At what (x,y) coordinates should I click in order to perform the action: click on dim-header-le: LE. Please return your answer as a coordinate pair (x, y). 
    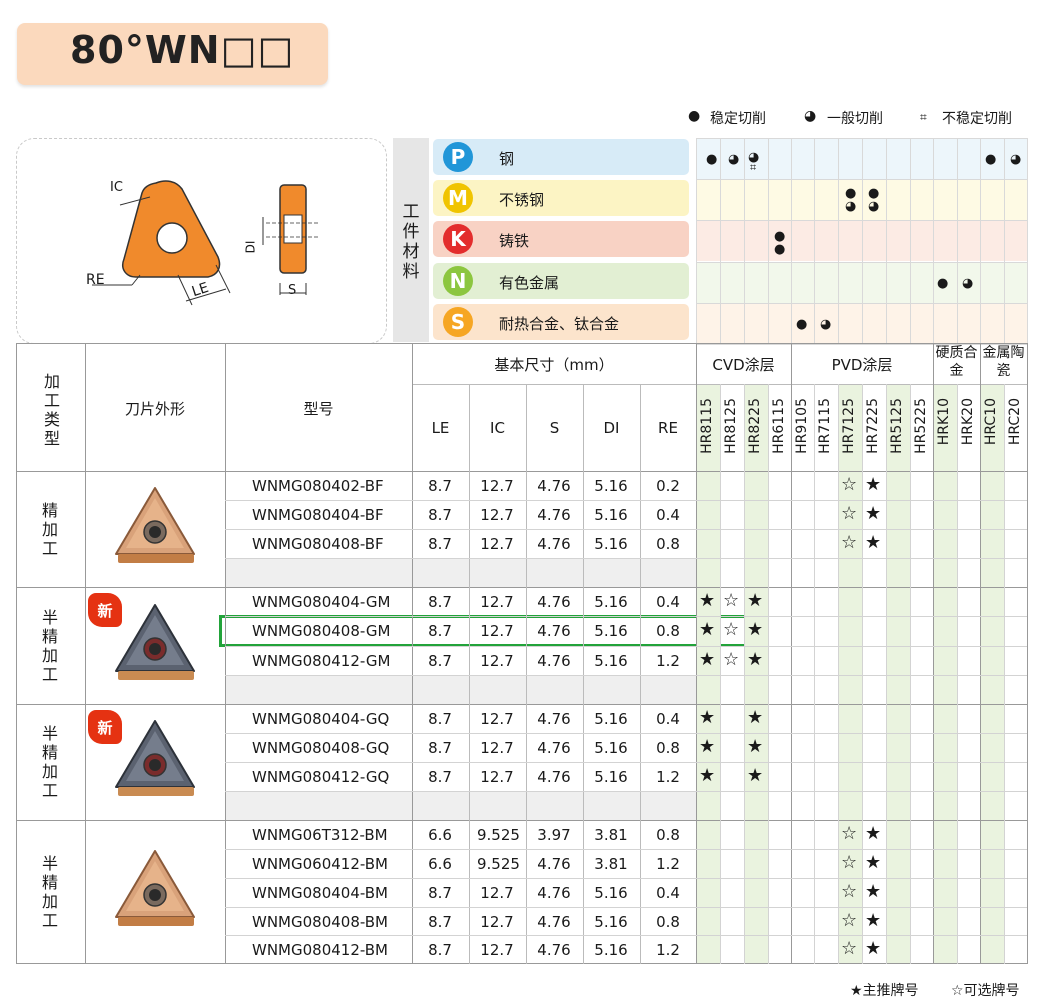
    Looking at the image, I should click on (440, 428).